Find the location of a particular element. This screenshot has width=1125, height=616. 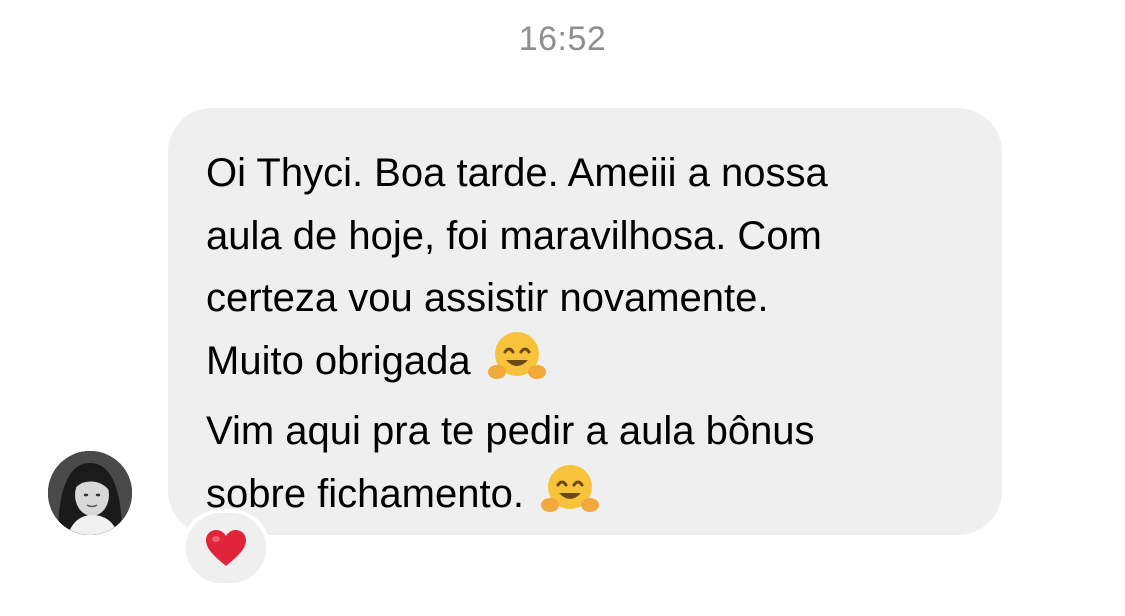

message-line-with-emoji: sobre fichamento. is located at coordinates (585, 498).